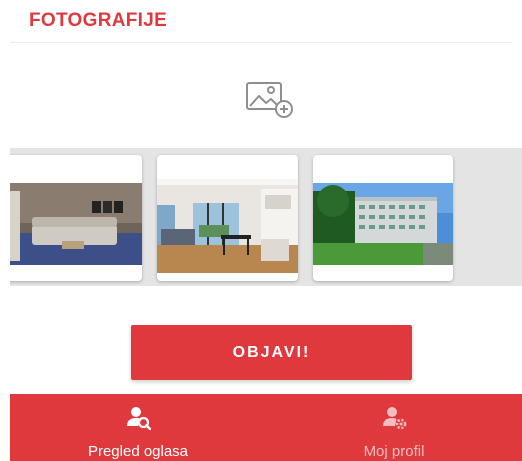 The image size is (522, 461). Describe the element at coordinates (98, 20) in the screenshot. I see `section-title: FOTOGRAFIJE` at that location.